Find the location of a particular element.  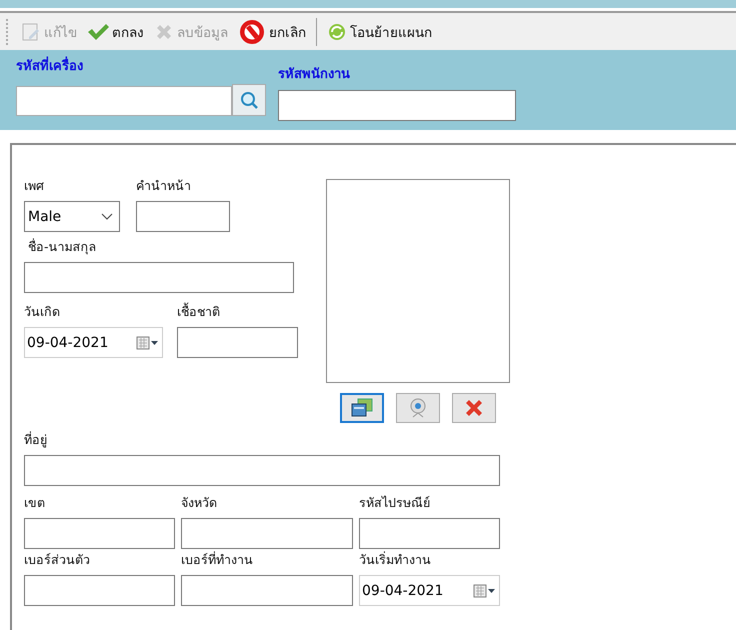

start-date-picker: 09-04-2021 is located at coordinates (429, 590).